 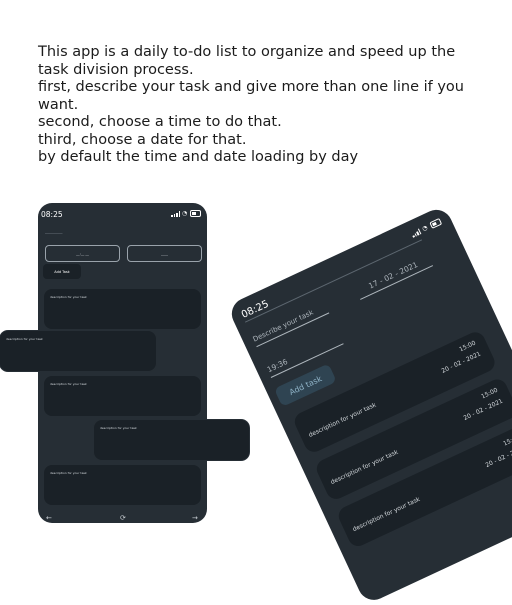 I want to click on description-input: __________, so click(x=54, y=232).